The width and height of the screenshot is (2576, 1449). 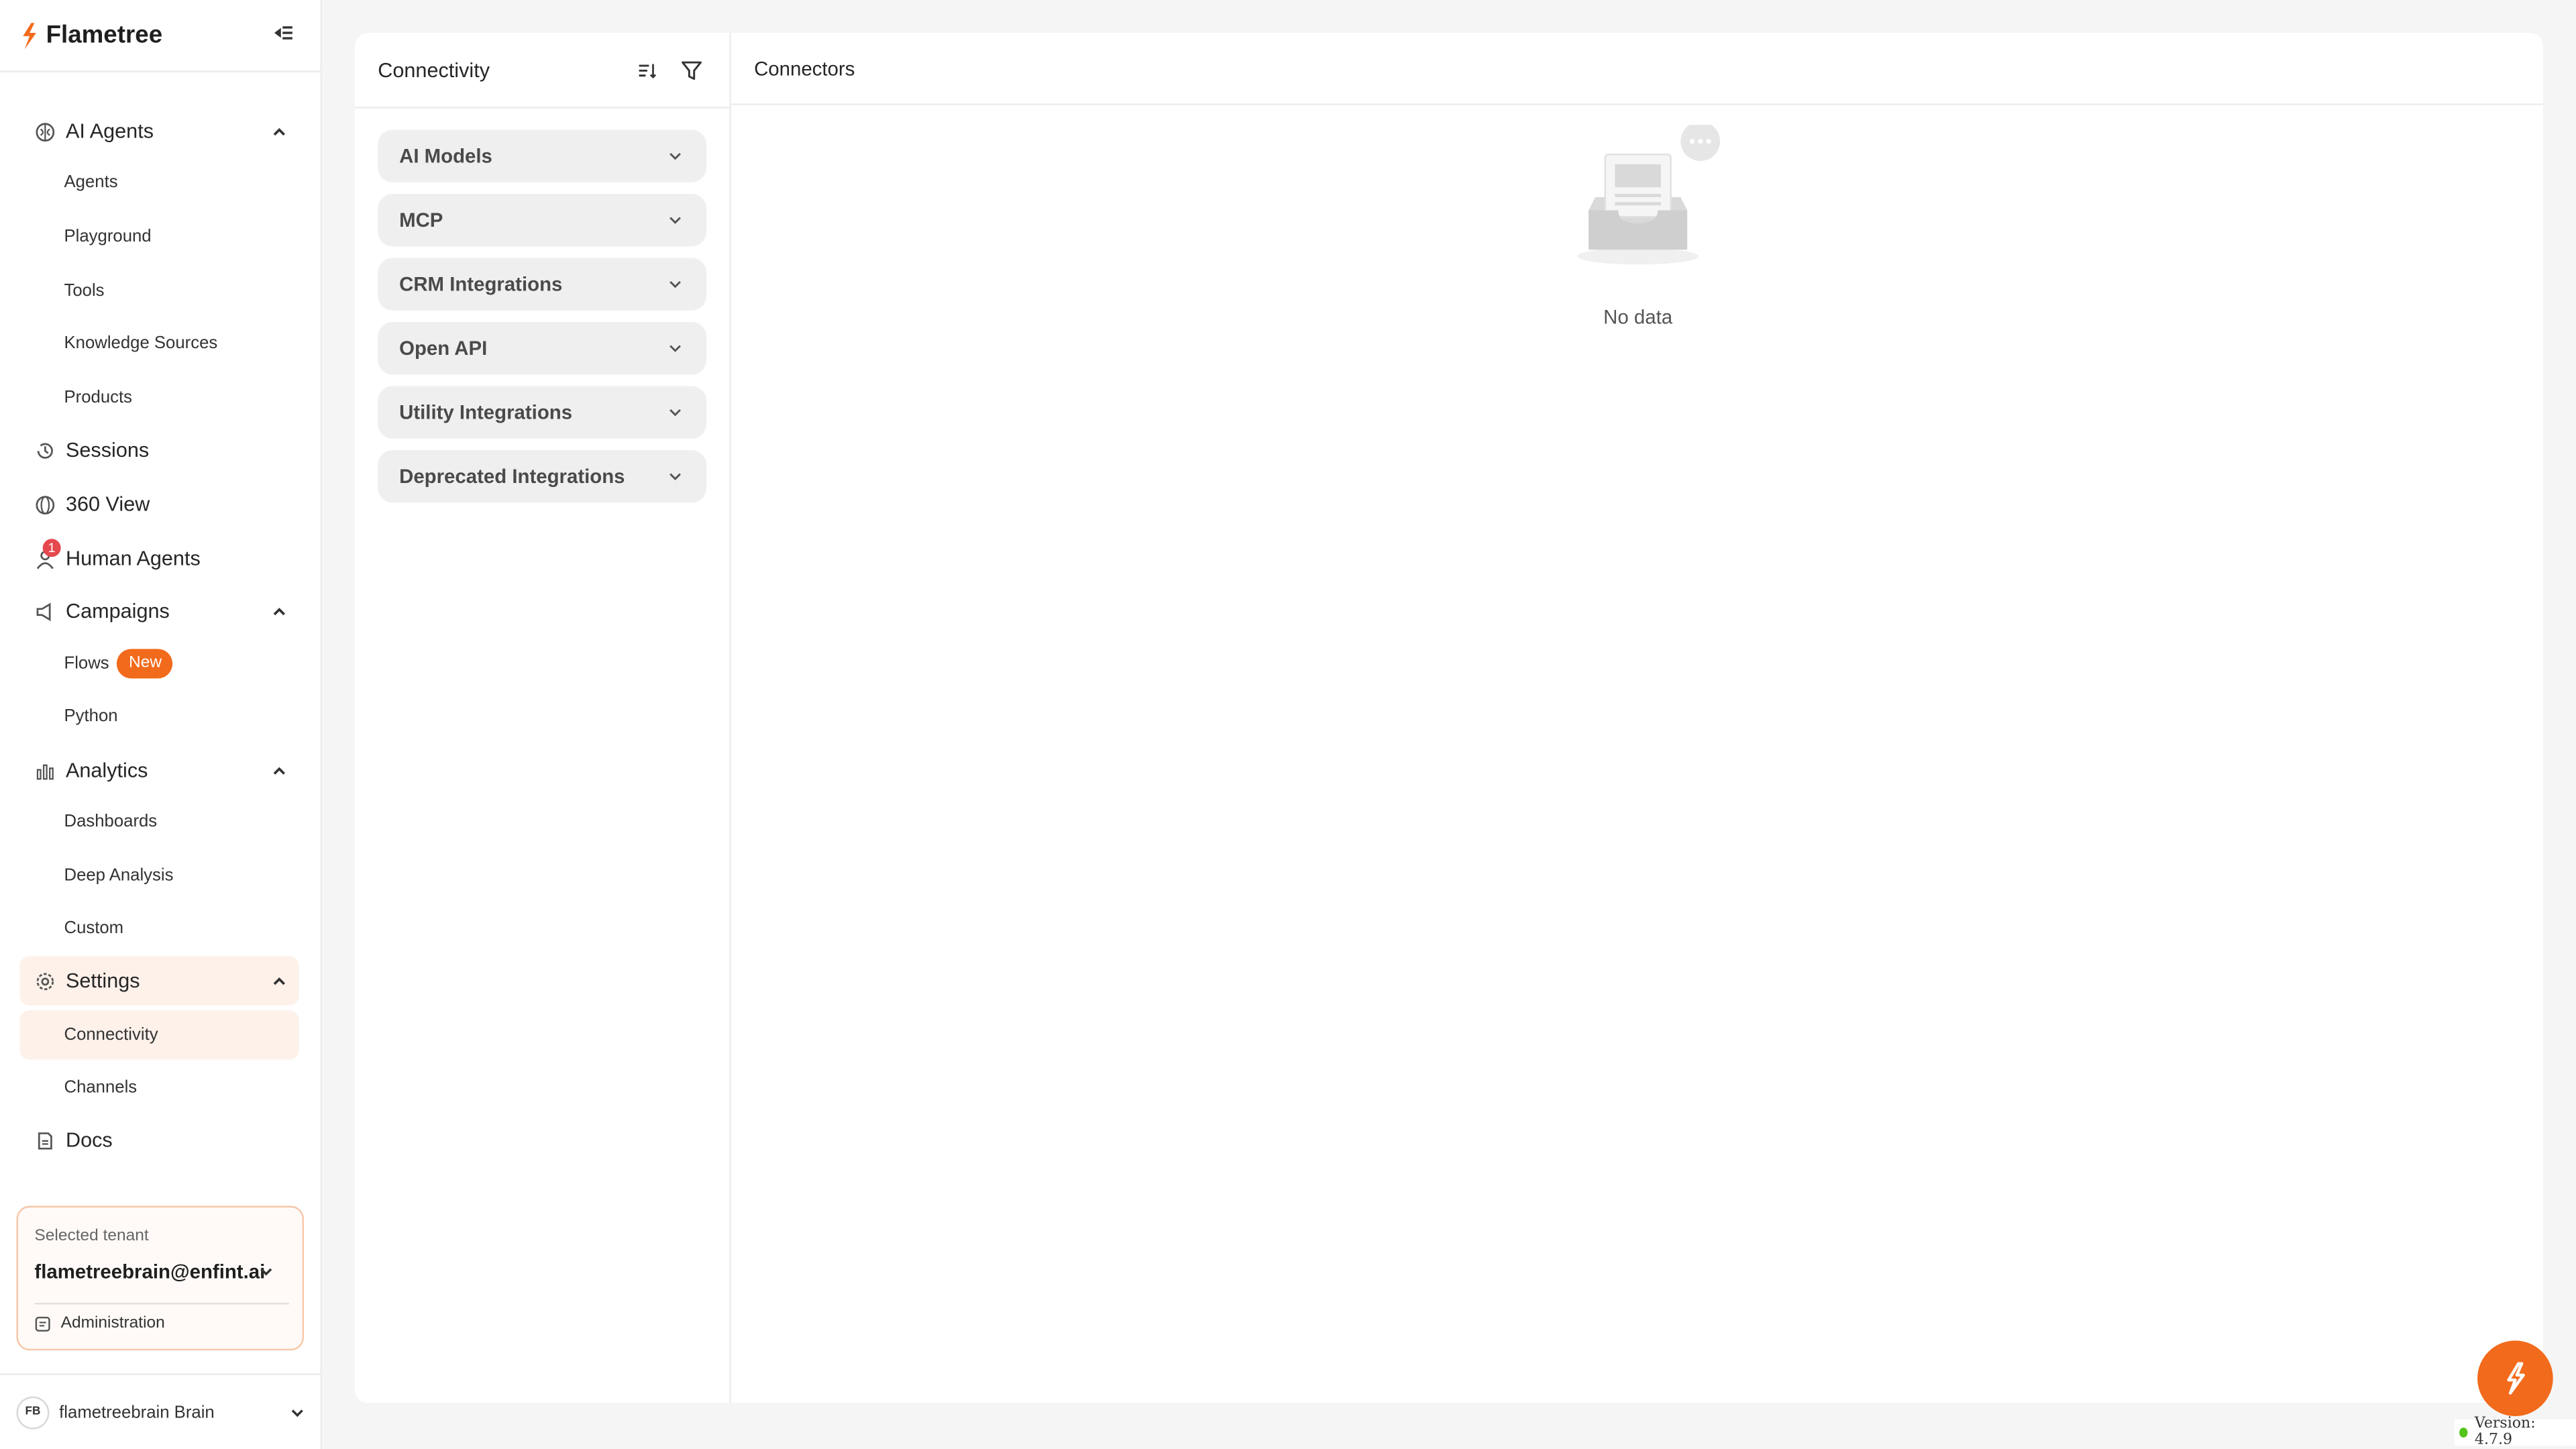 I want to click on flame-chat-icon, so click(x=2516, y=1378).